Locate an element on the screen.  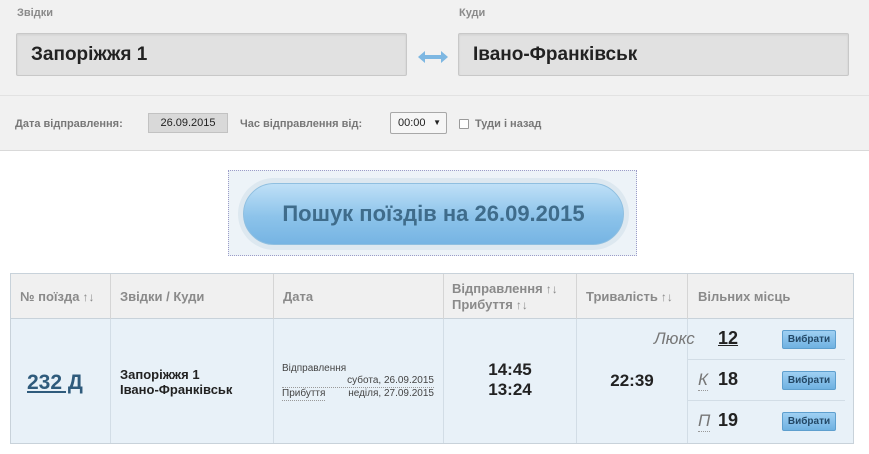
header-seats: Вільних місць is located at coordinates (770, 296).